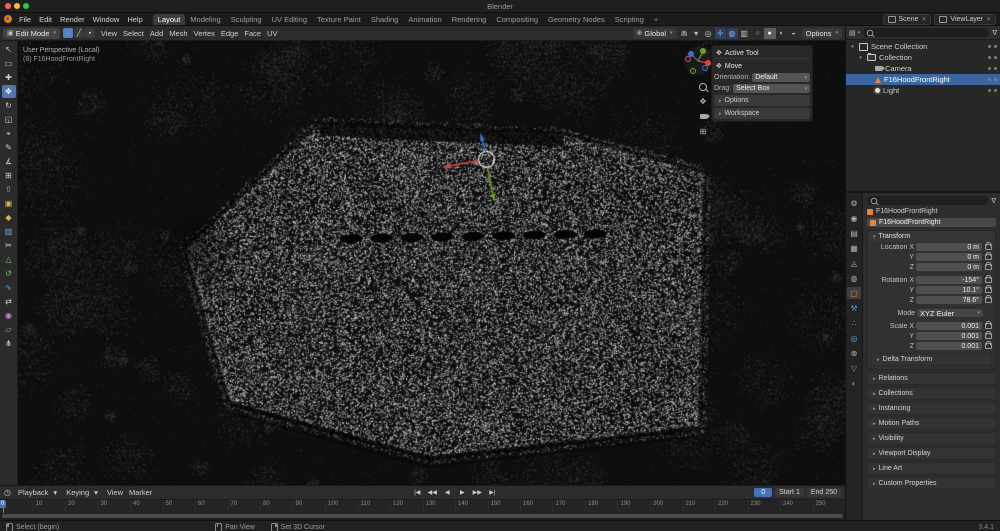 This screenshot has width=1000, height=531. I want to click on unlink-scene-icon: ✕, so click(923, 19).